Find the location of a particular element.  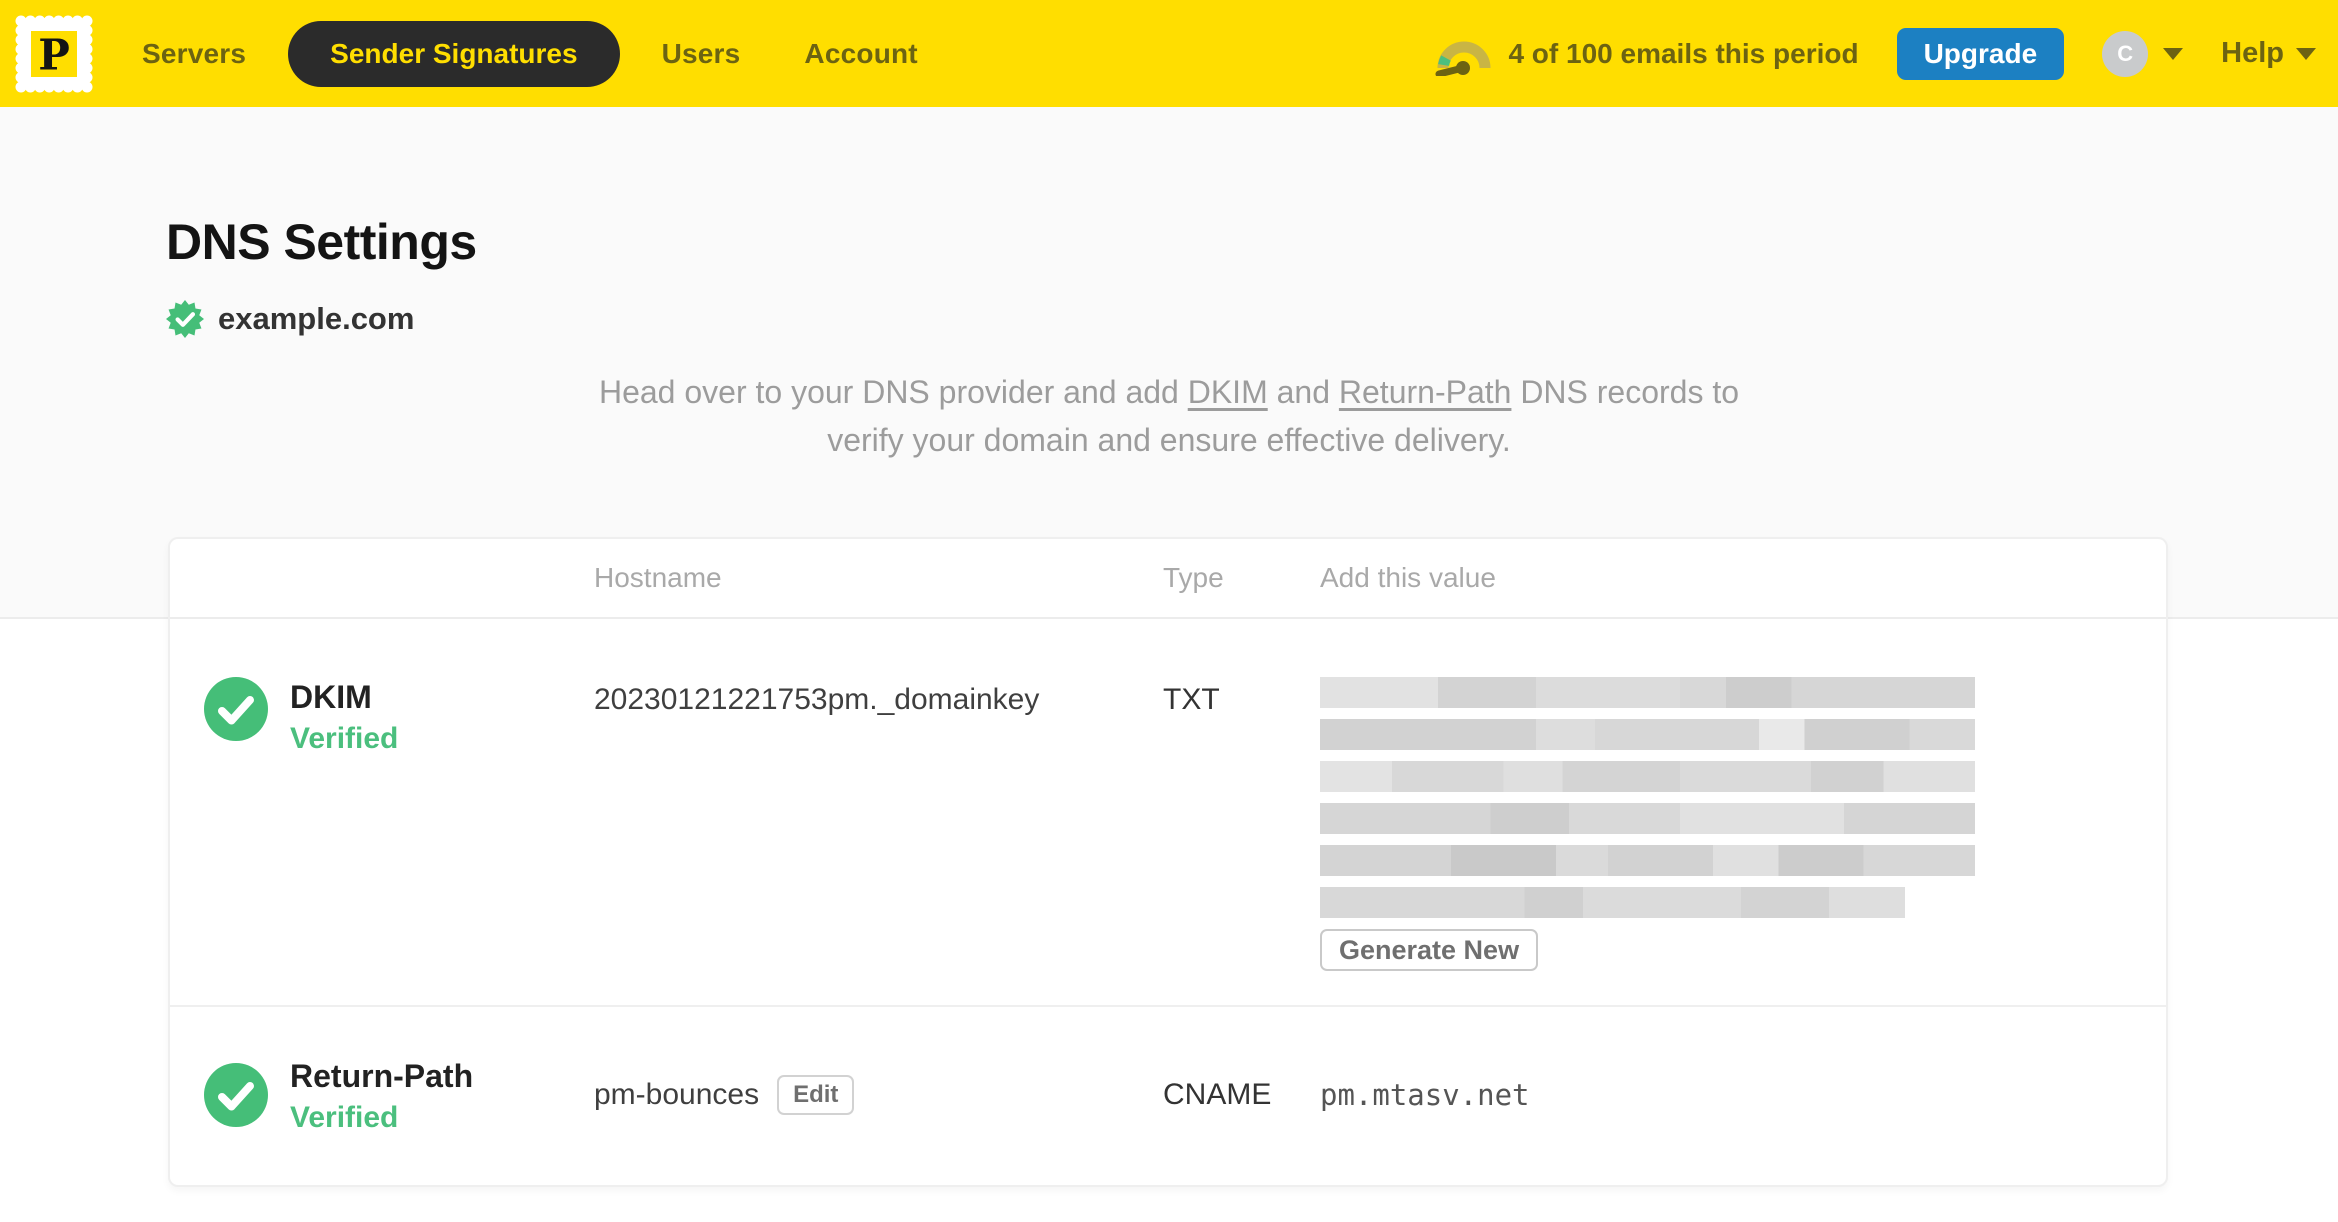

table-header-row: Hostname Type Add this value is located at coordinates (1168, 578).